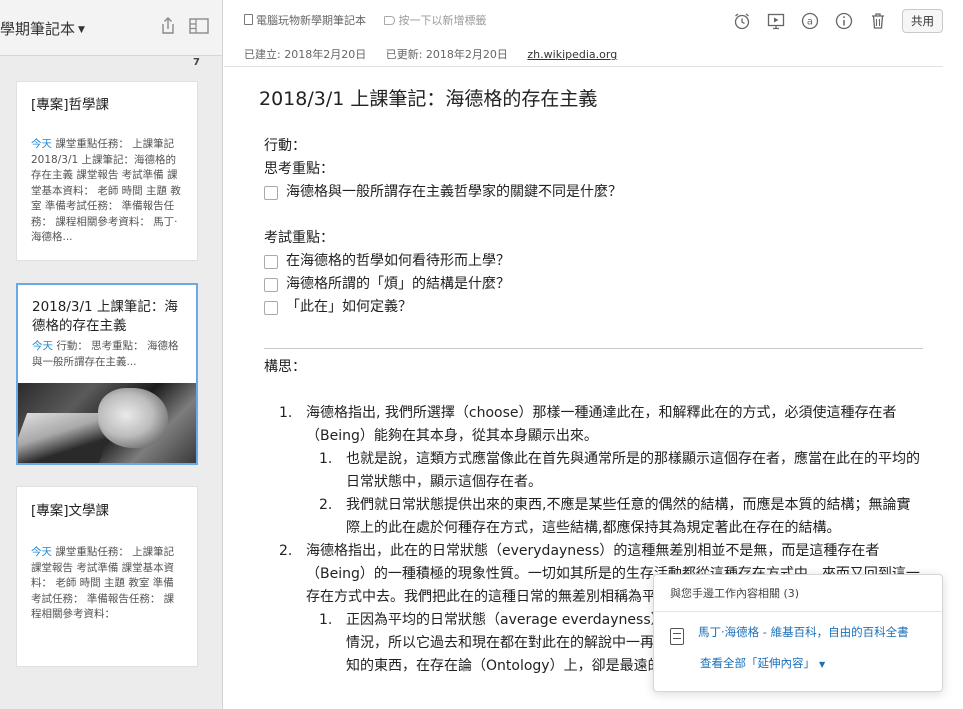  Describe the element at coordinates (305, 54) in the screenshot. I see `created-date: 已建立: 2018年2月20日` at that location.